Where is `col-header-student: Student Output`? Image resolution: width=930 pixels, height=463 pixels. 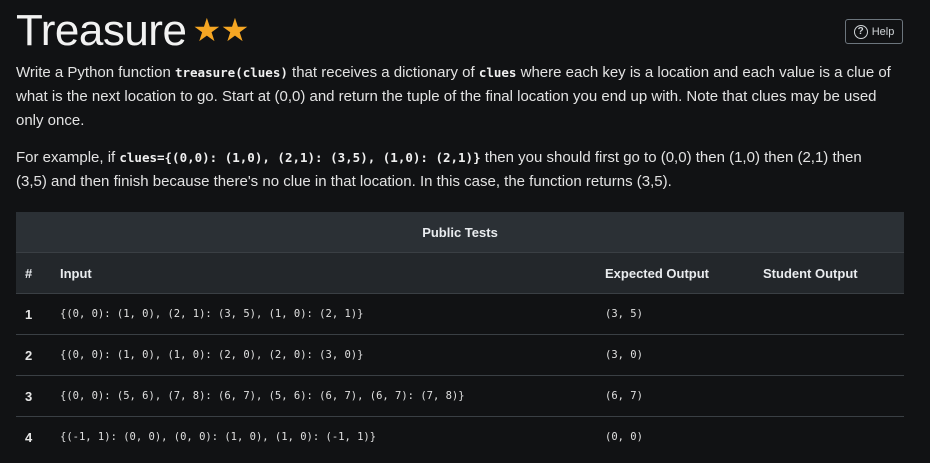 col-header-student: Student Output is located at coordinates (810, 273).